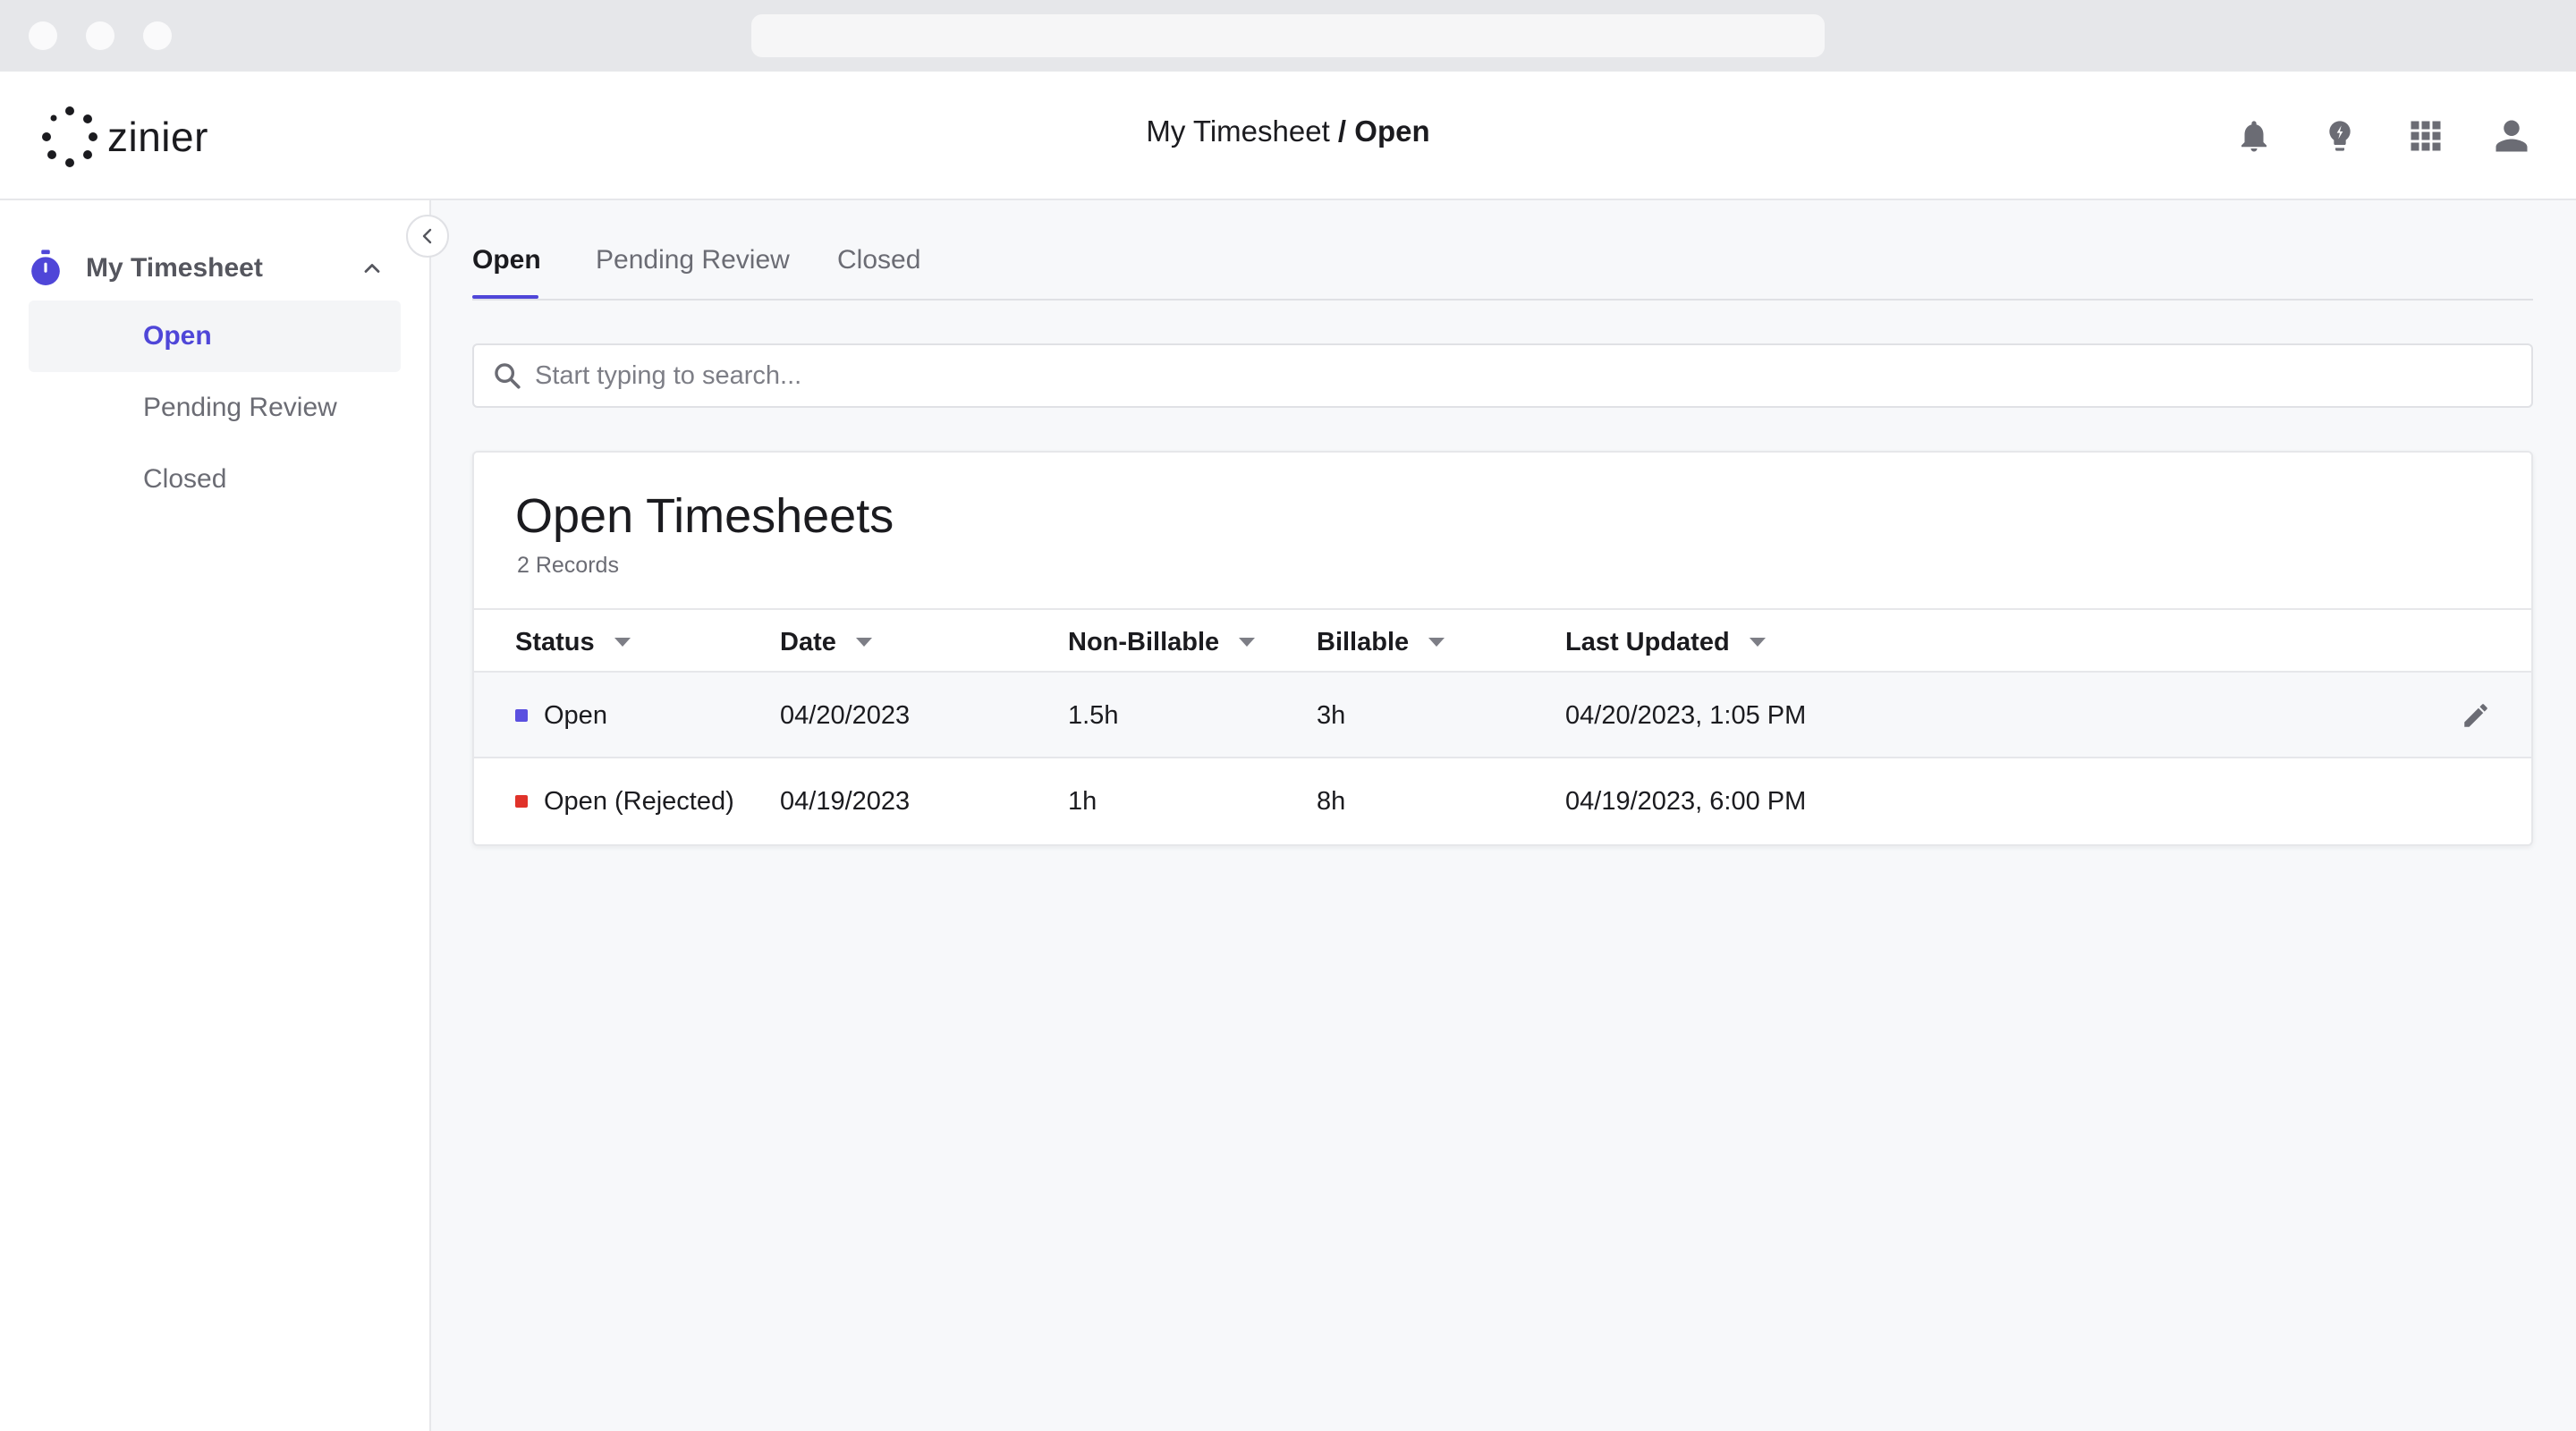 The image size is (2576, 1431). I want to click on search-icon, so click(508, 376).